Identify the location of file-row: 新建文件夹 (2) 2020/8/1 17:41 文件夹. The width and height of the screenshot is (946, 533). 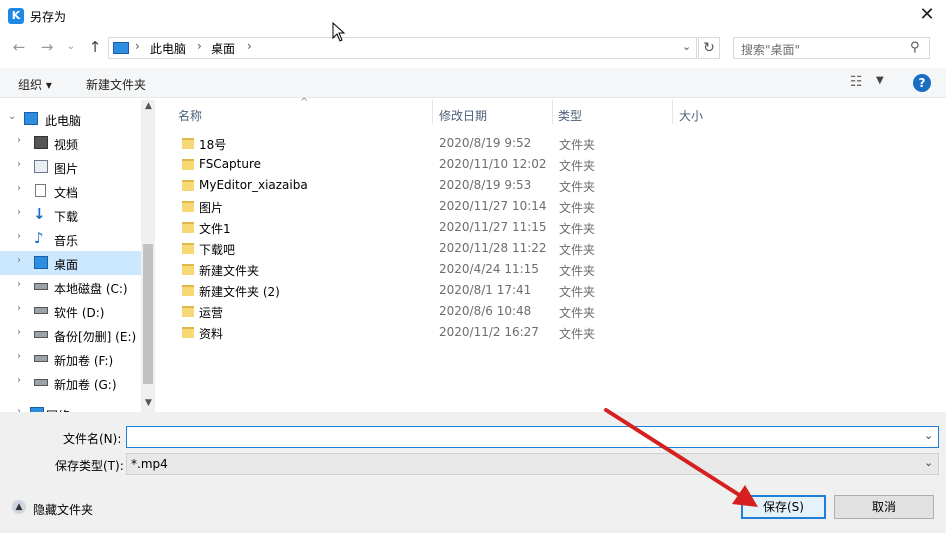
(548, 290).